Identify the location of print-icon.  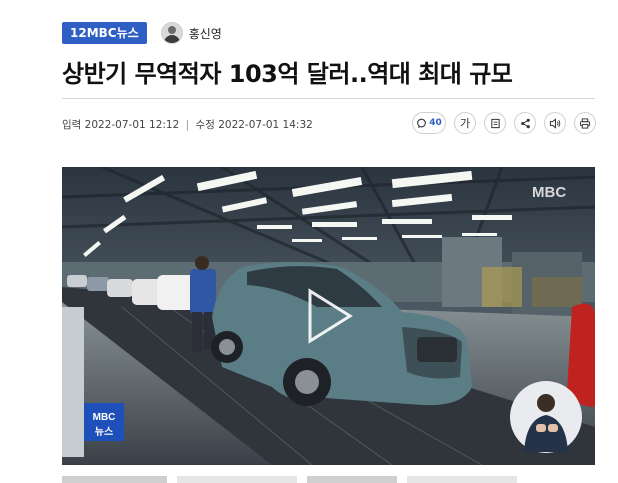
(585, 123).